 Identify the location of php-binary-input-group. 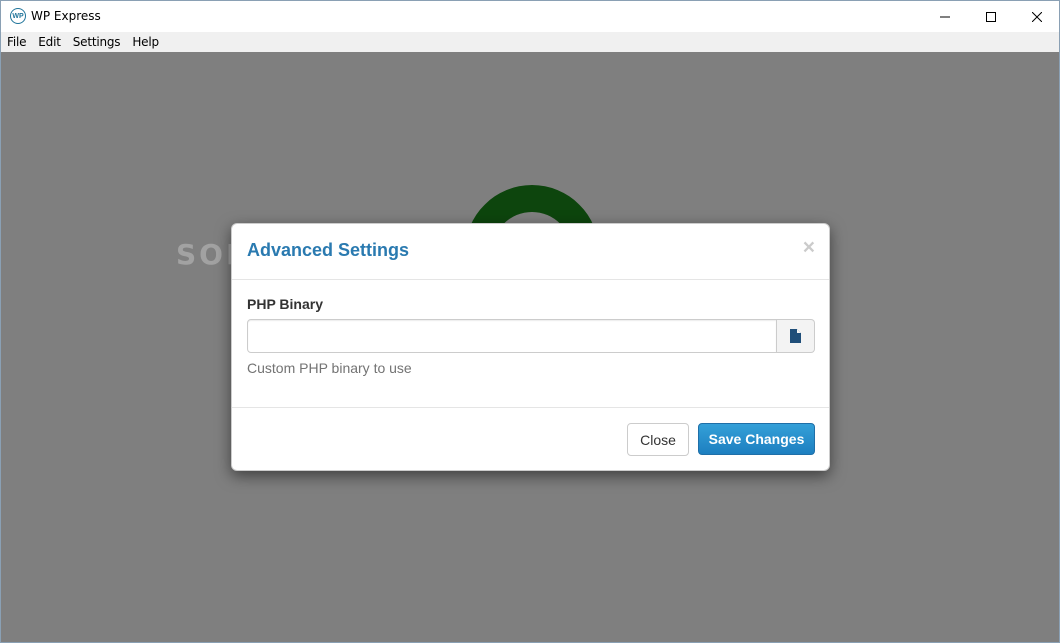
(531, 336).